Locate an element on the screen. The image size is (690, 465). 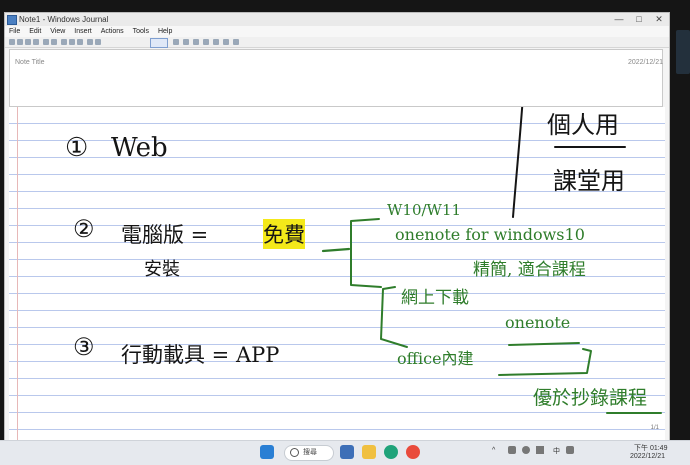
taskbar-search: 搜尋 is located at coordinates (309, 453).